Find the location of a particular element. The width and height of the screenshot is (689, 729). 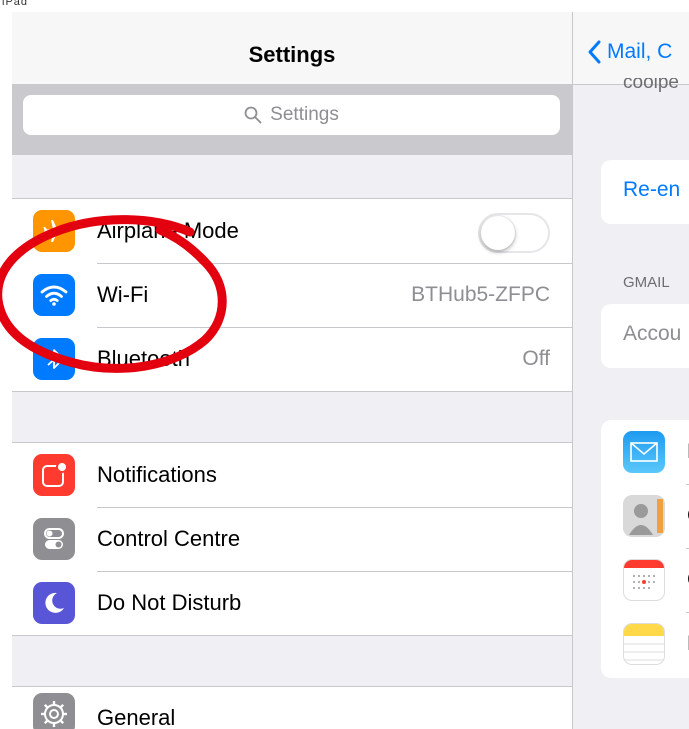

control-centre-icon is located at coordinates (54, 539).